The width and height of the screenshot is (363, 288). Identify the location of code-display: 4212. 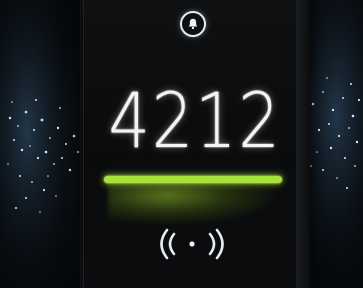
(195, 120).